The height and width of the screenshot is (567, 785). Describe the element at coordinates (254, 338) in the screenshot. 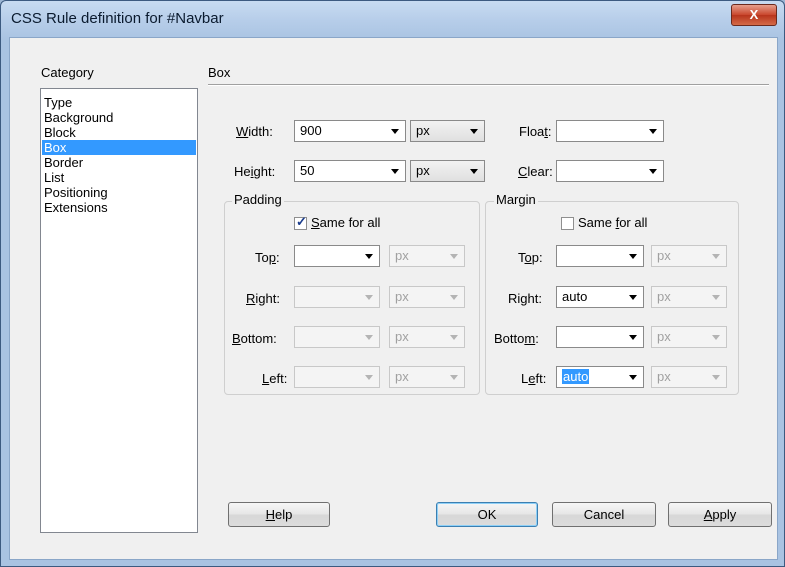

I see `padding-bottom-label: Bottom:` at that location.